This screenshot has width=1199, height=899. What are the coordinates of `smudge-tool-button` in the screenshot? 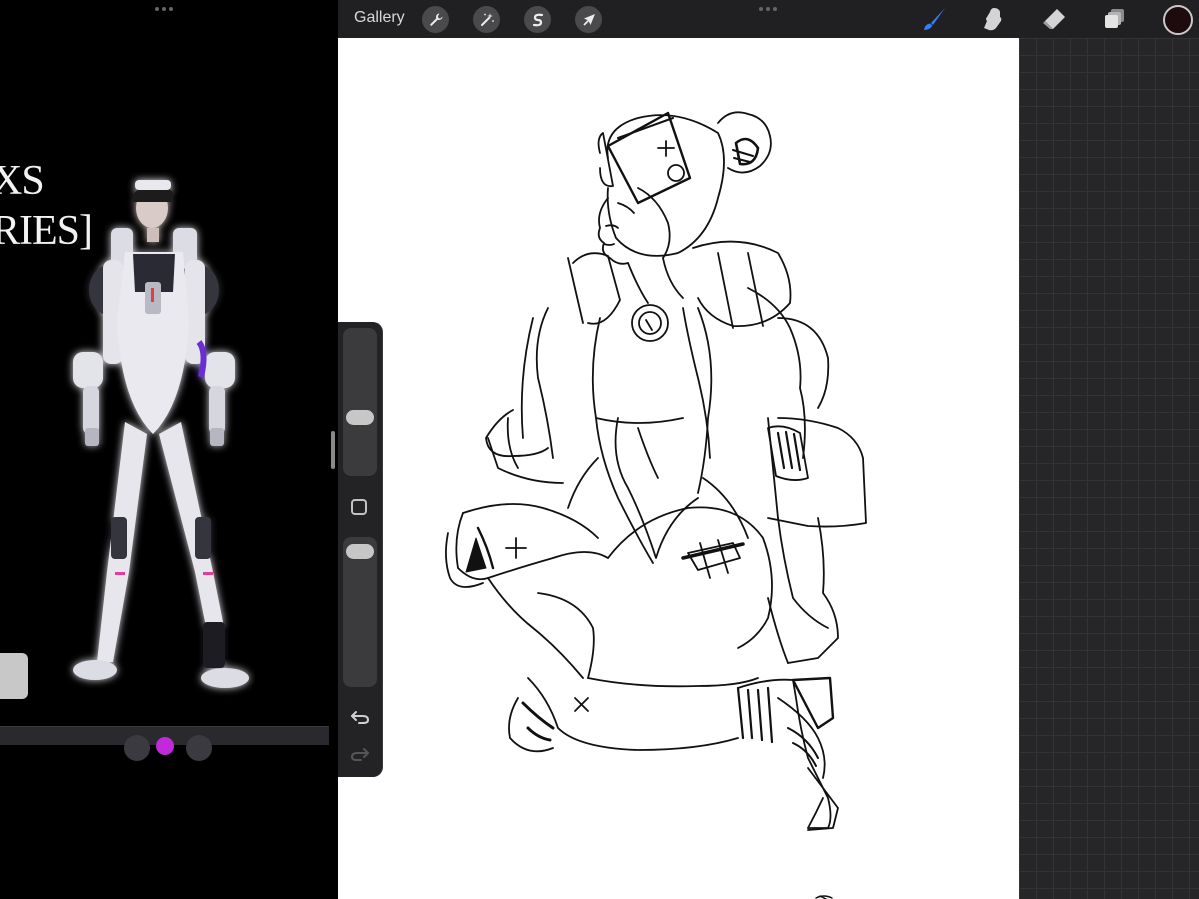 It's located at (993, 19).